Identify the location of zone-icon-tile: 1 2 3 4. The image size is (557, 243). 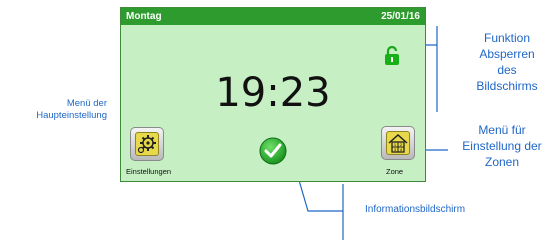
(398, 143).